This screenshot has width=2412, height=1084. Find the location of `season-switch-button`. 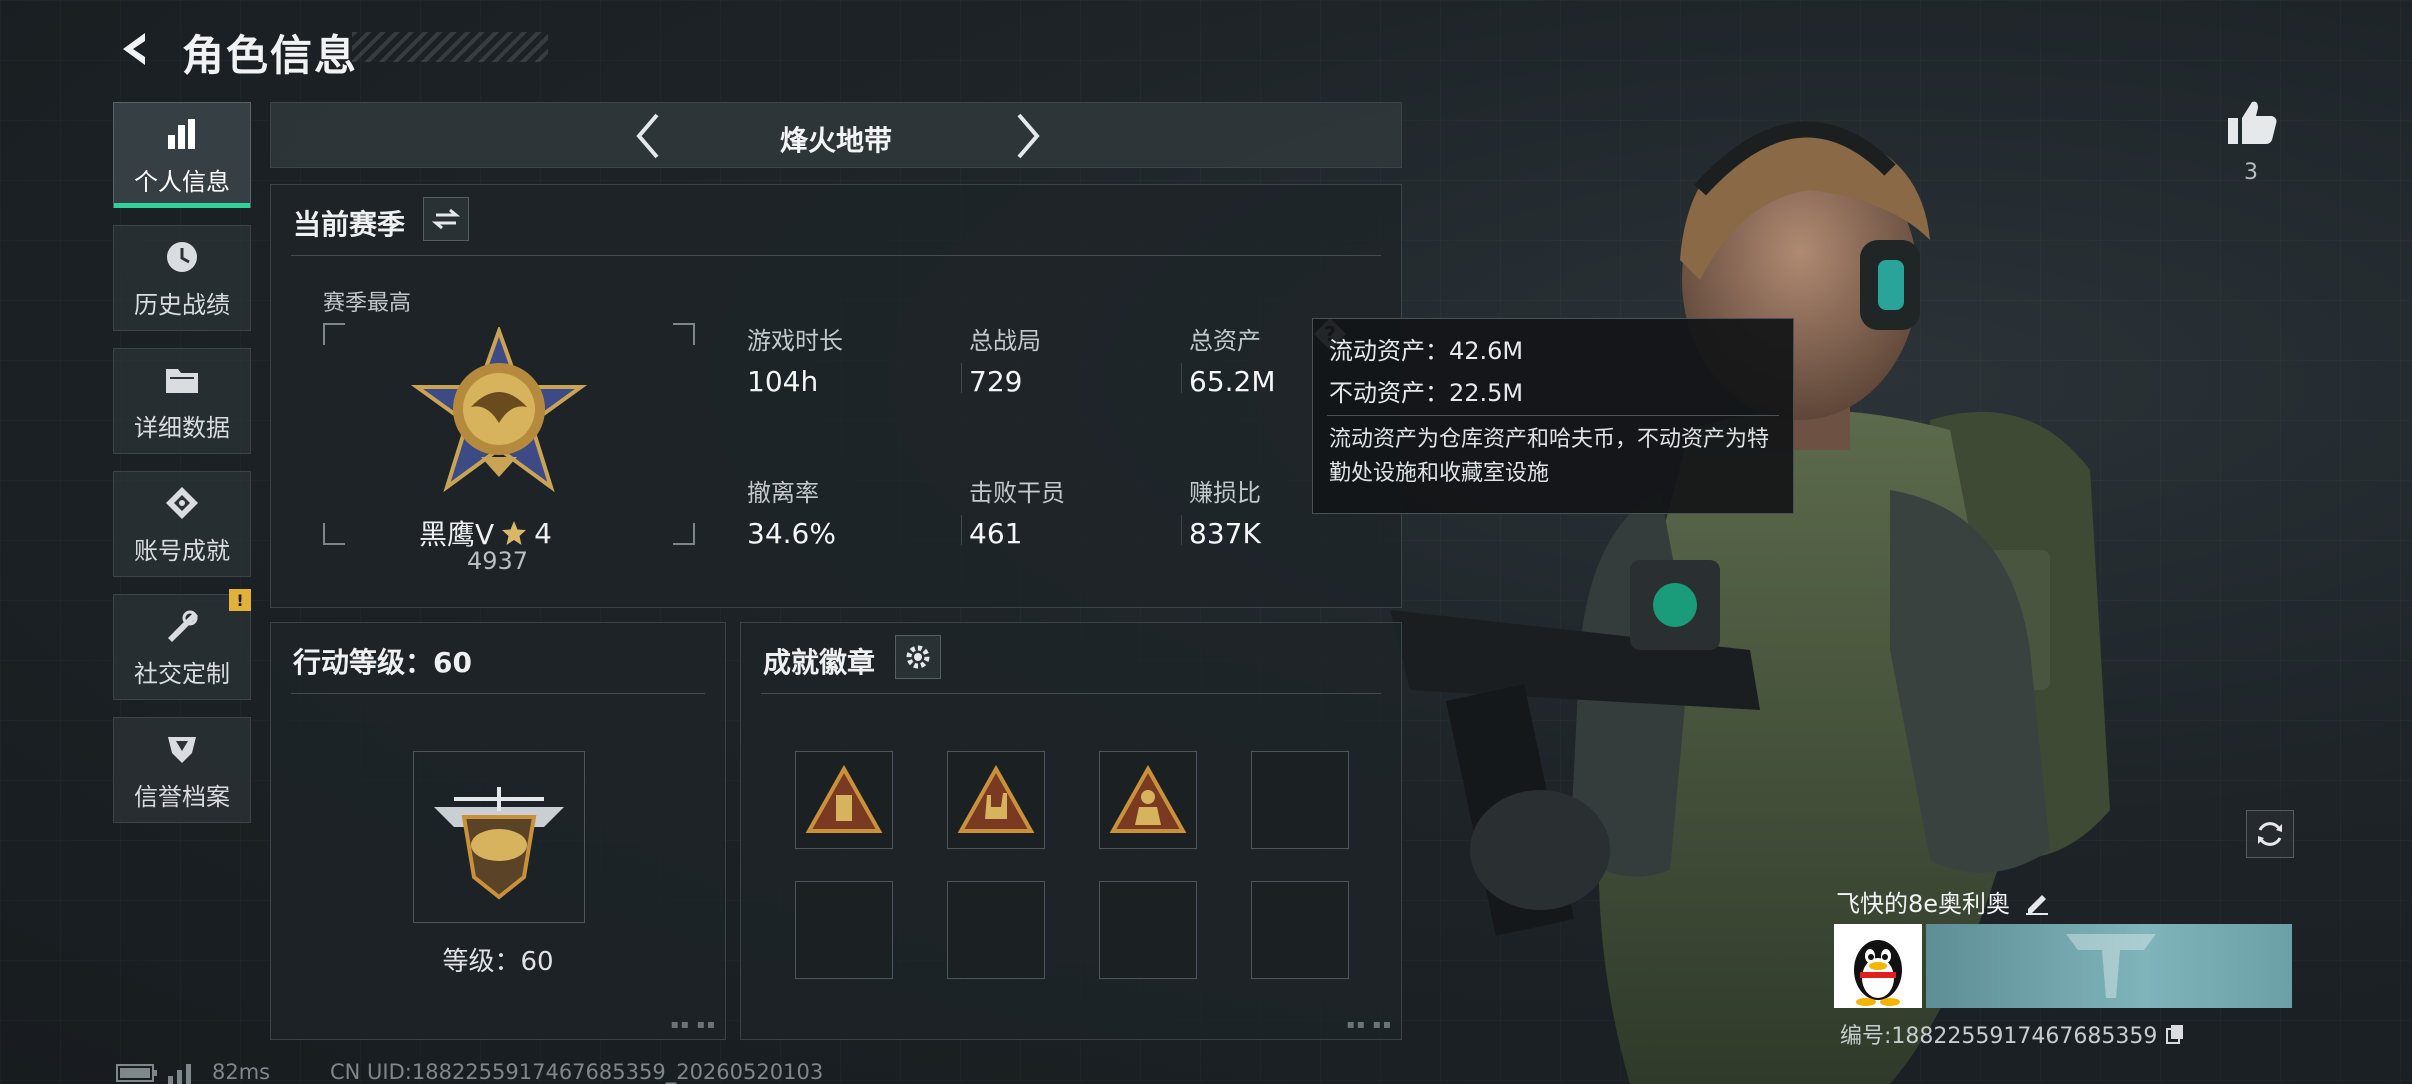

season-switch-button is located at coordinates (446, 219).